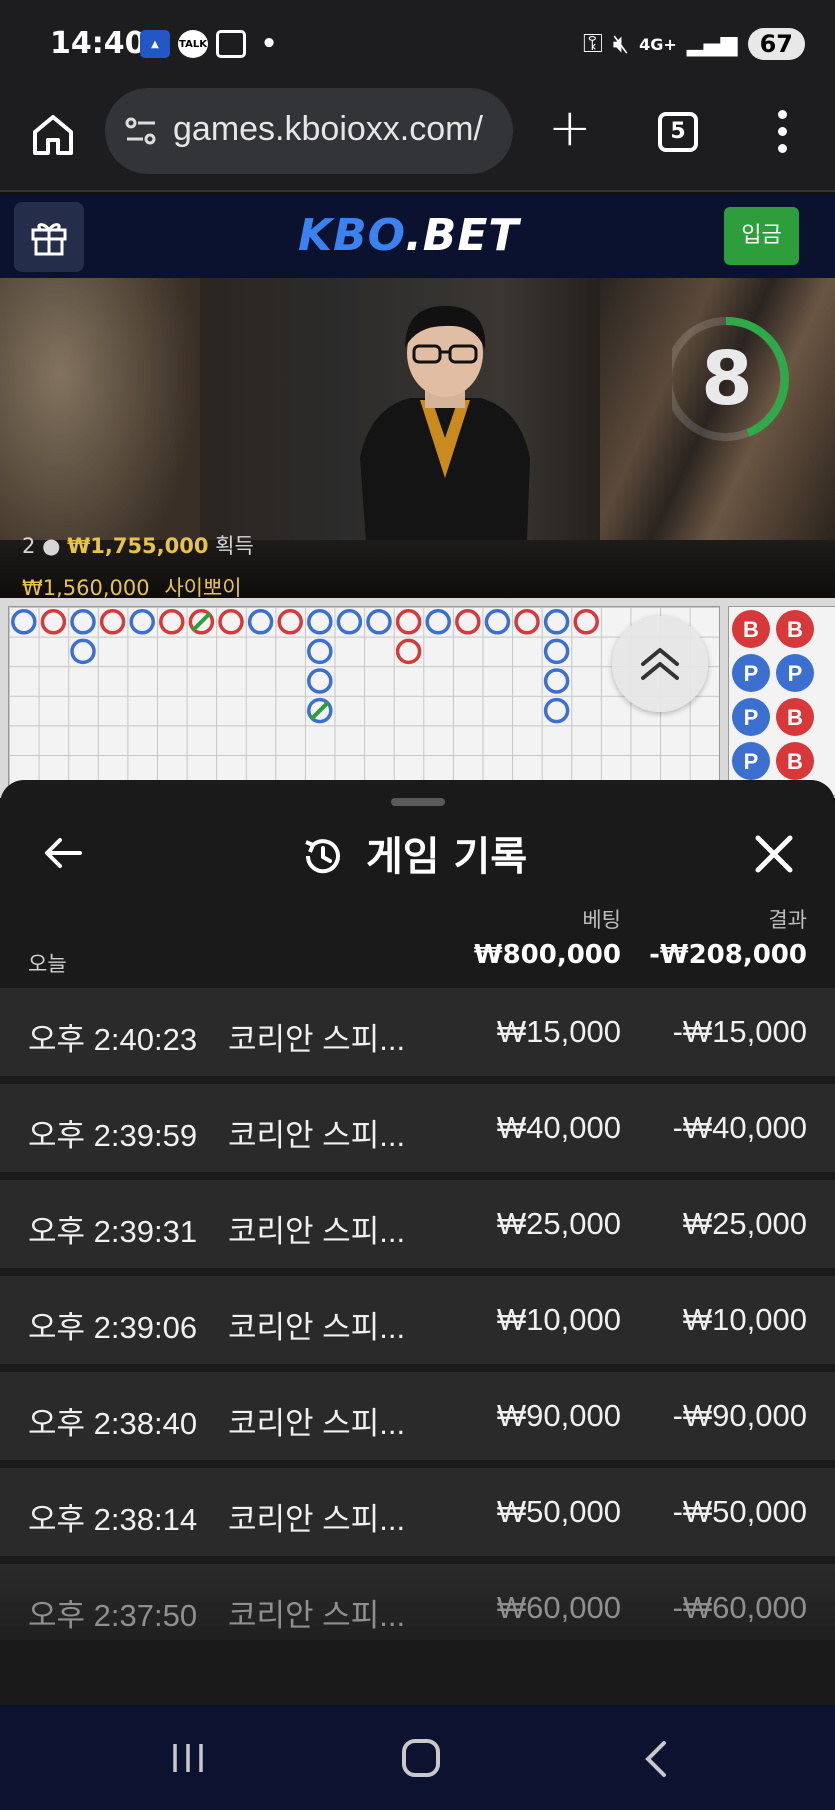  Describe the element at coordinates (417, 1608) in the screenshot. I see `history-row: 오후 2:37:50 코리안 스피... ₩60,000 -₩60,000` at that location.